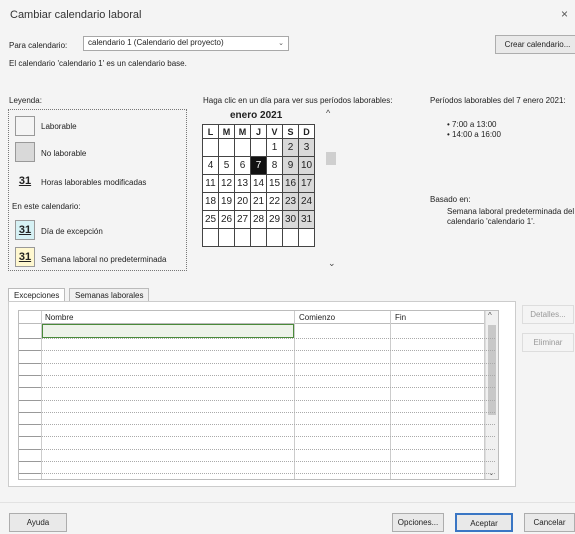 The image size is (575, 534). Describe the element at coordinates (25, 181) in the screenshot. I see `legend-swatch-modified-hours: 31` at that location.